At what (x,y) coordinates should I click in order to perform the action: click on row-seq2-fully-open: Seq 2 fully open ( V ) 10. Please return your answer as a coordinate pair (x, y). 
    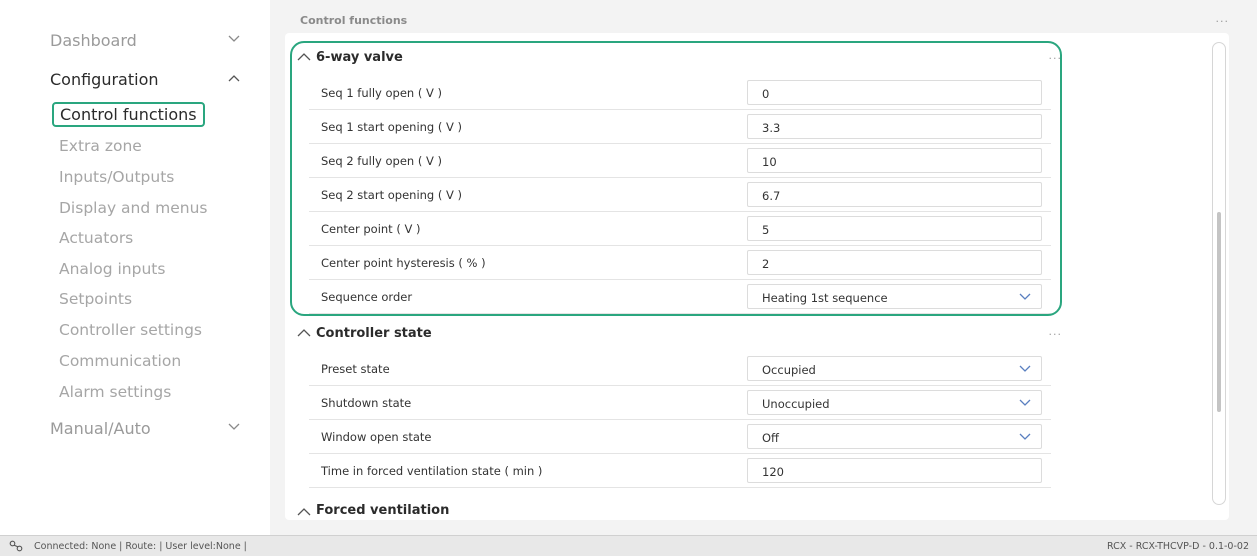
    Looking at the image, I should click on (680, 161).